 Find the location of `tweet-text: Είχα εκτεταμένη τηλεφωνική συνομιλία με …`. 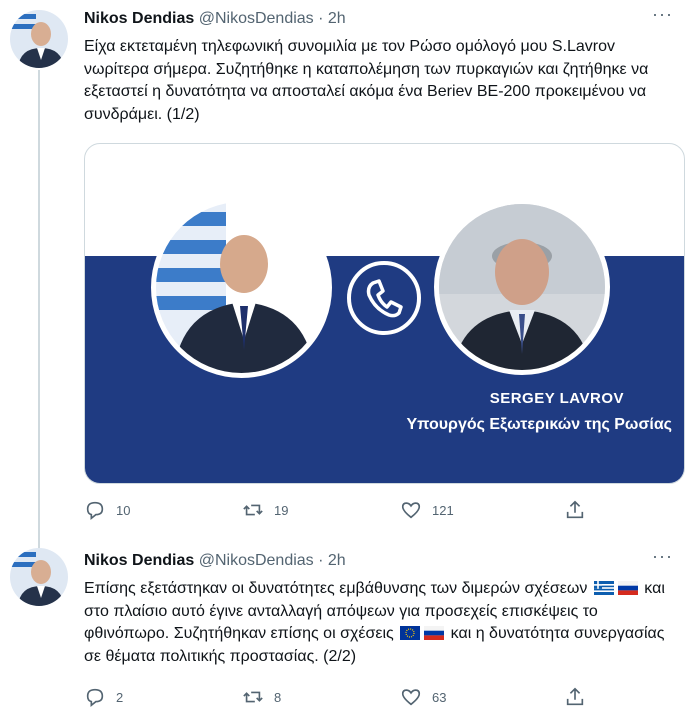

tweet-text: Είχα εκτεταμένη τηλεφωνική συνομιλία με … is located at coordinates (366, 80).